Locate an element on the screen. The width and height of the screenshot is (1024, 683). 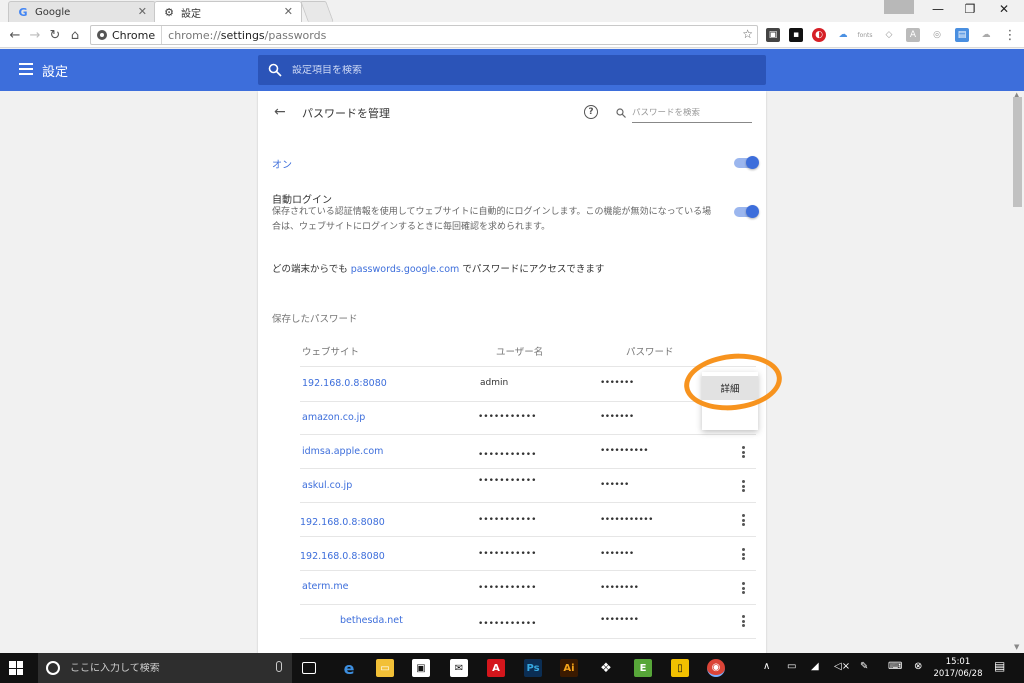
taskbar-search-input is located at coordinates (170, 668).